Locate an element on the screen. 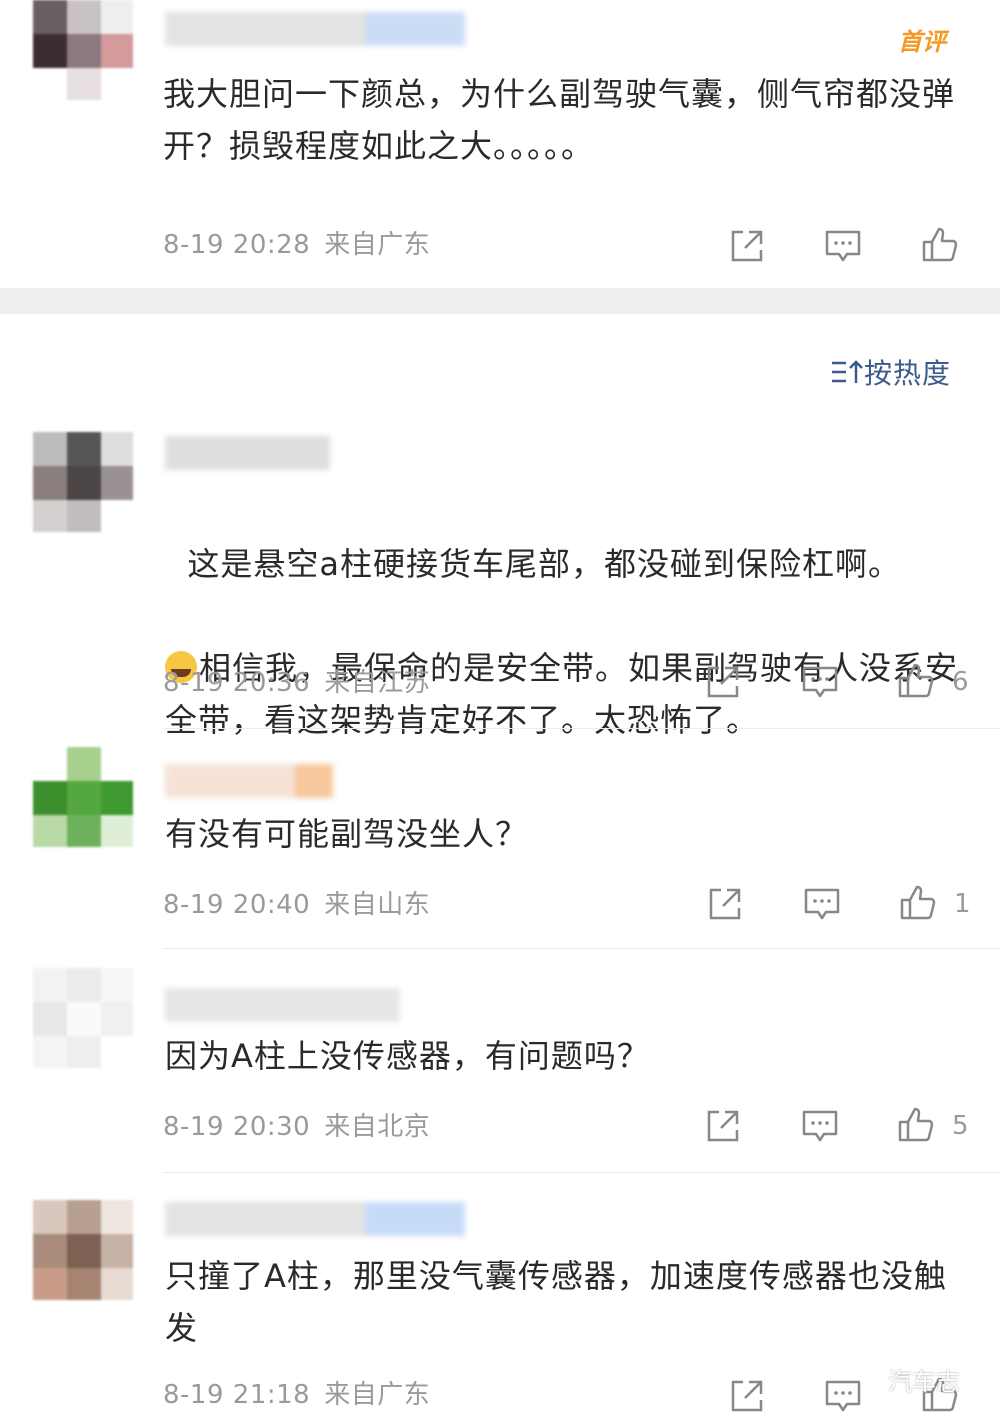  first-comment-badge: 首评 is located at coordinates (922, 42).